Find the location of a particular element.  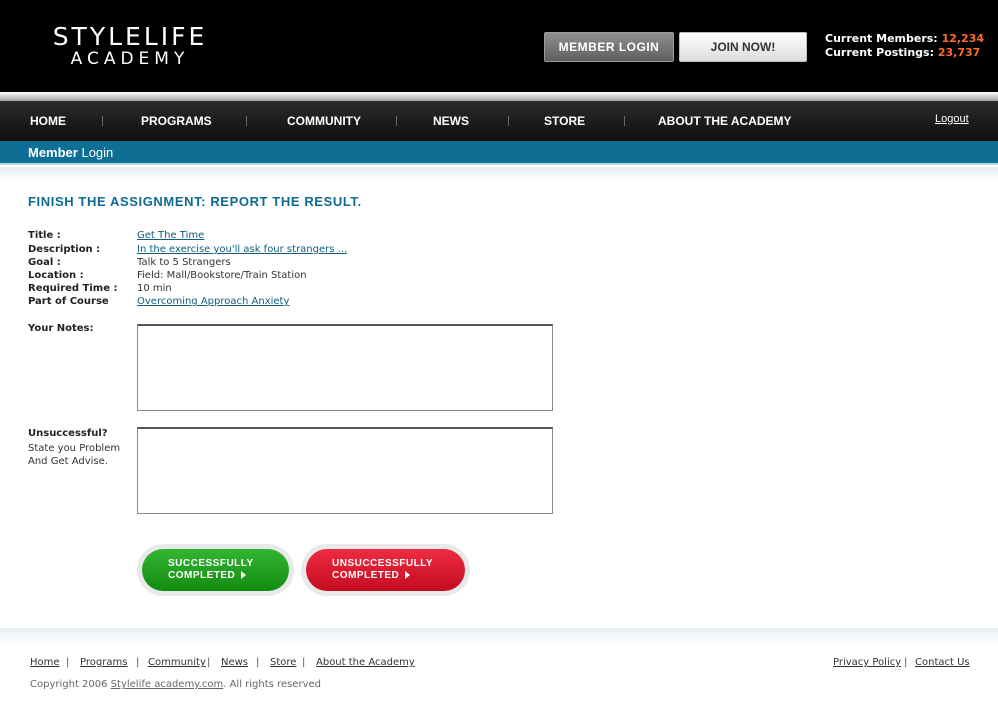

nav-top-strip is located at coordinates (499, 96).